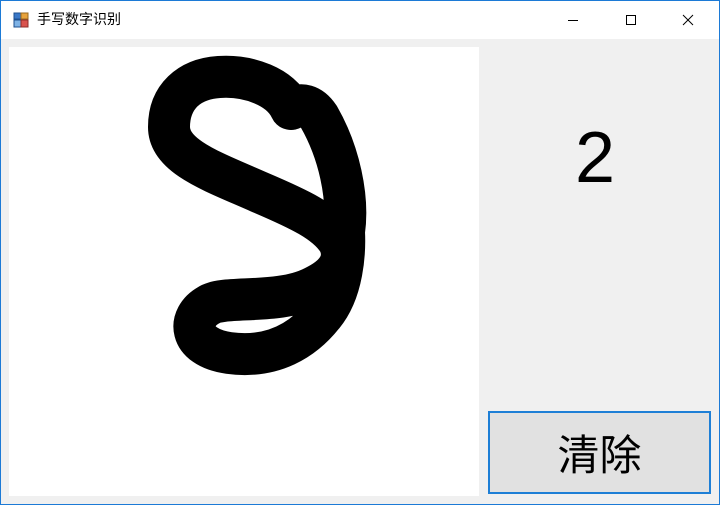 This screenshot has height=505, width=720. I want to click on minimize-button, so click(573, 20).